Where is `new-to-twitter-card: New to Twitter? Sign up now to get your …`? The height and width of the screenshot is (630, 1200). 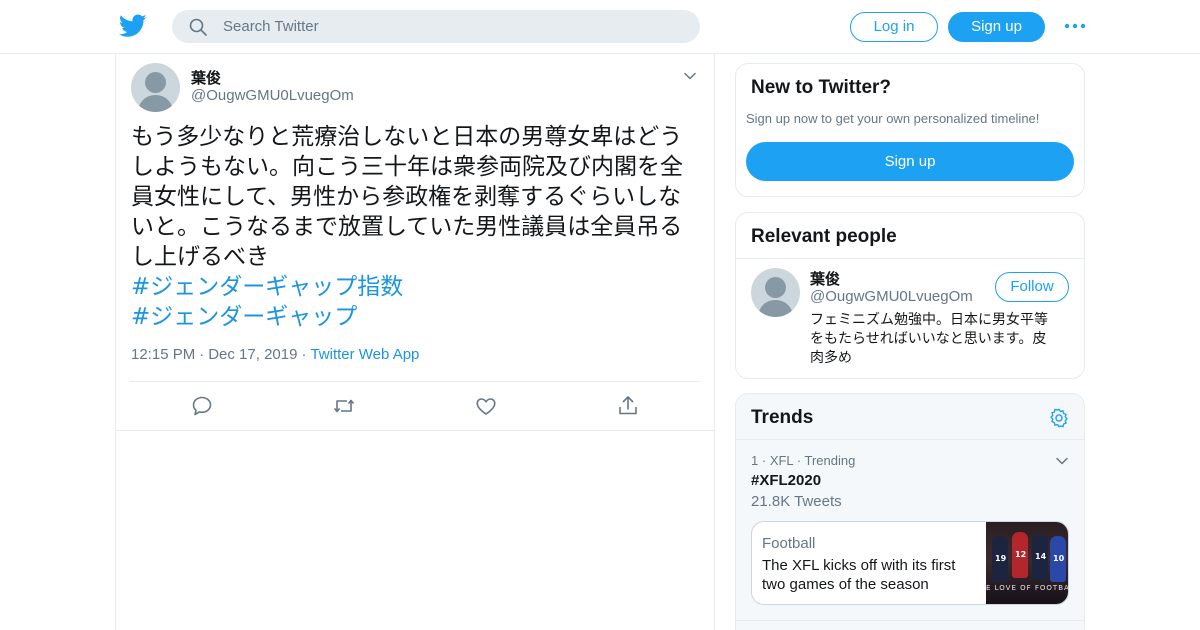 new-to-twitter-card: New to Twitter? Sign up now to get your … is located at coordinates (910, 130).